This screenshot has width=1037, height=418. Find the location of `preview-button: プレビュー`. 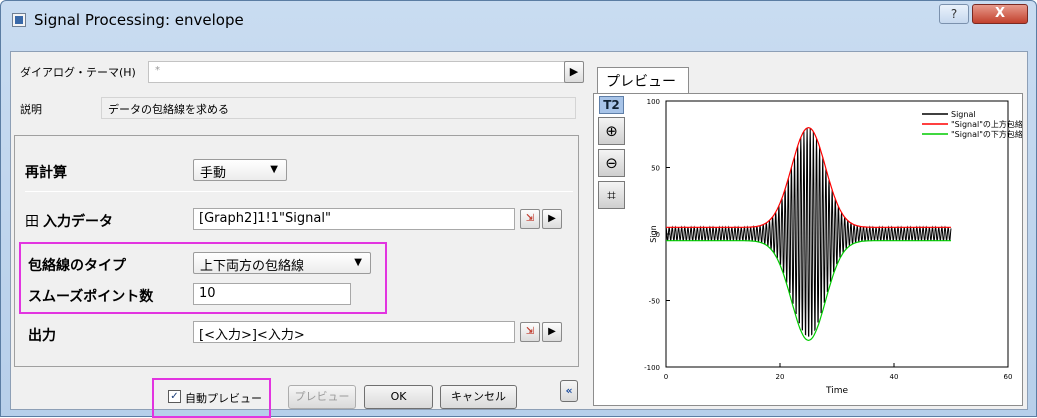

preview-button: プレビュー is located at coordinates (322, 397).